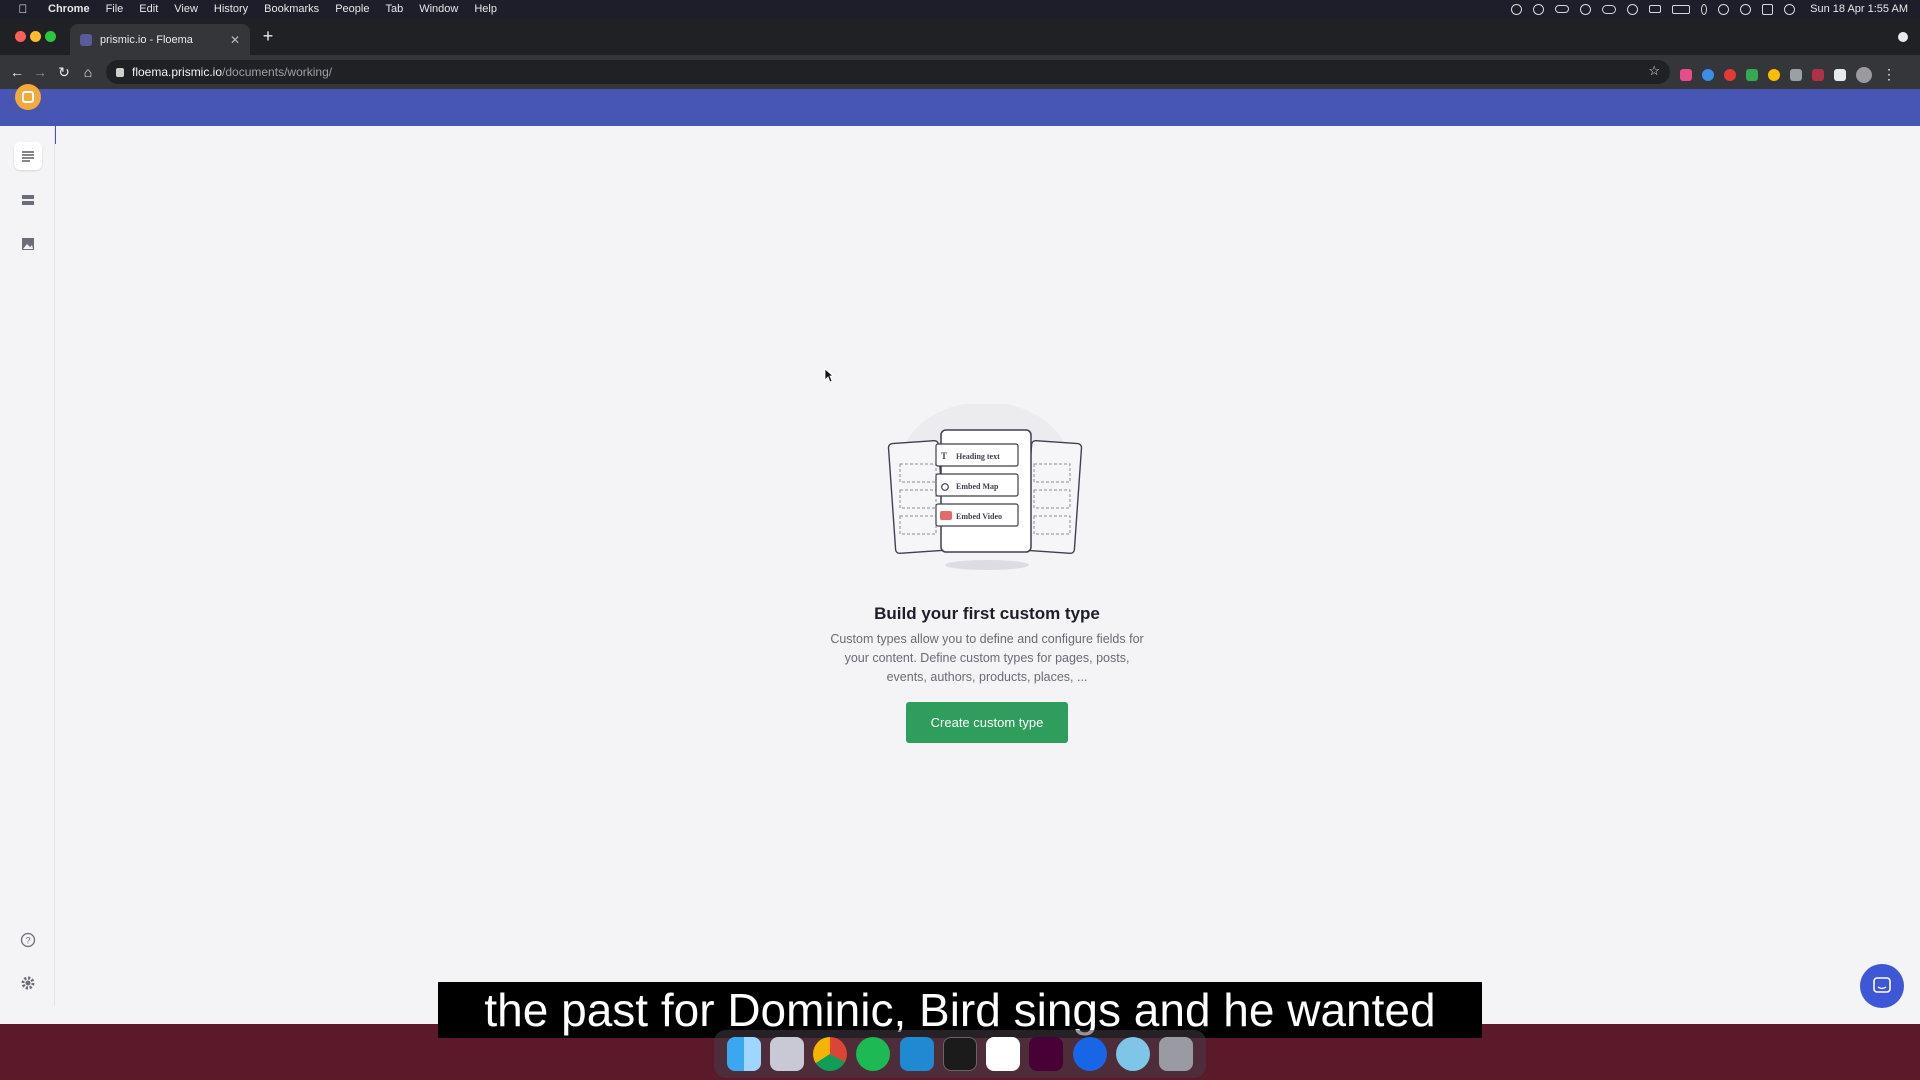 The image size is (1920, 1080). I want to click on tab-search-icon, so click(1903, 37).